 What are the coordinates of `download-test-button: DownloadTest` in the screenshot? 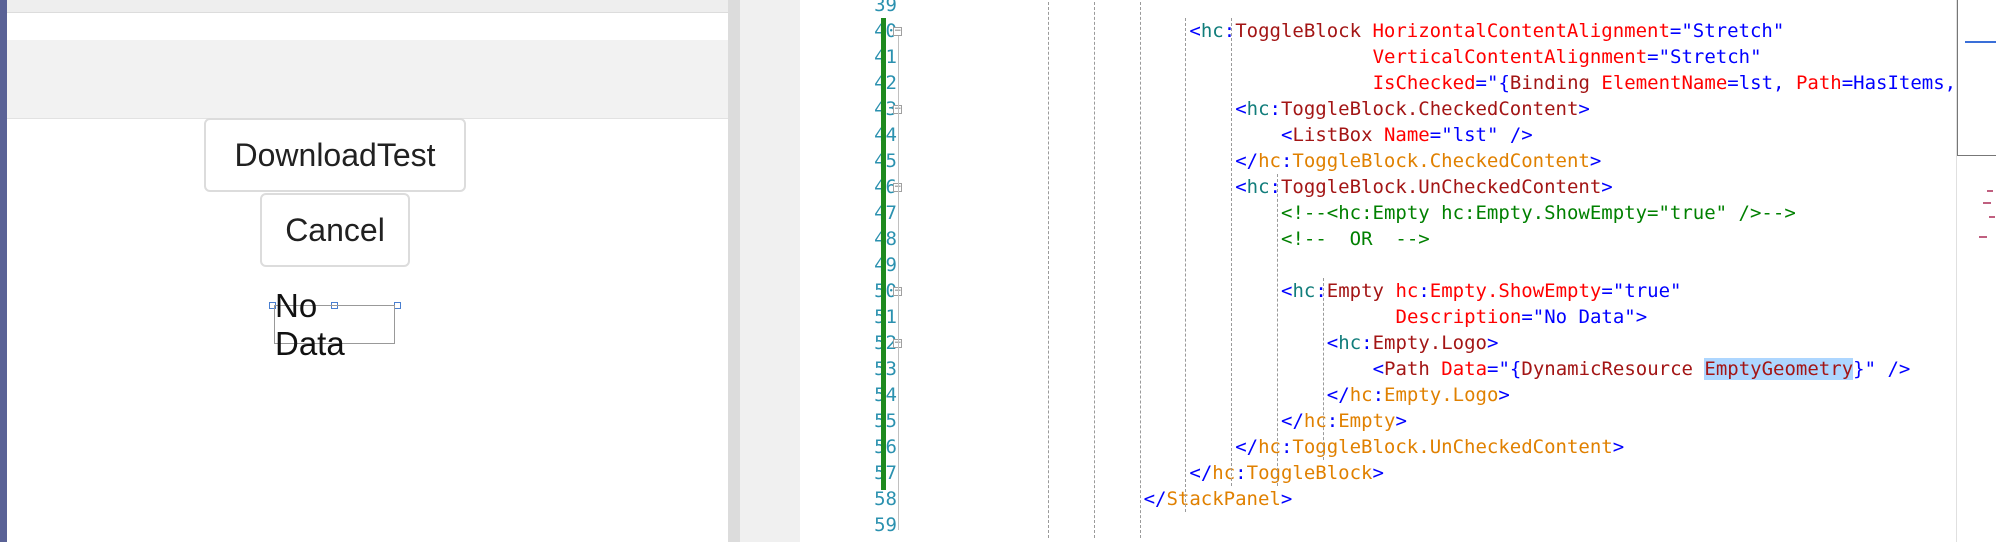 It's located at (335, 155).